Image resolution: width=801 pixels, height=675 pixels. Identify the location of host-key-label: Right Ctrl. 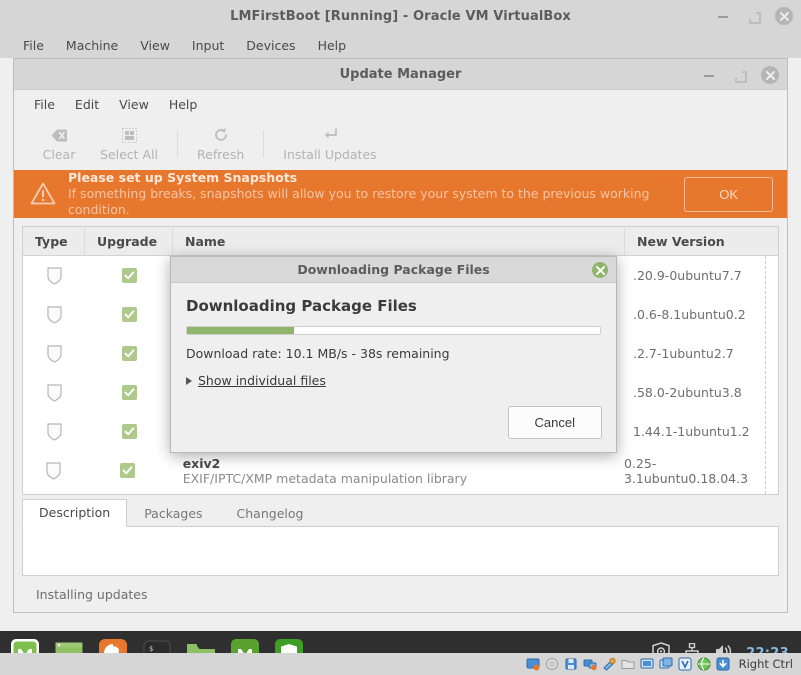
(765, 664).